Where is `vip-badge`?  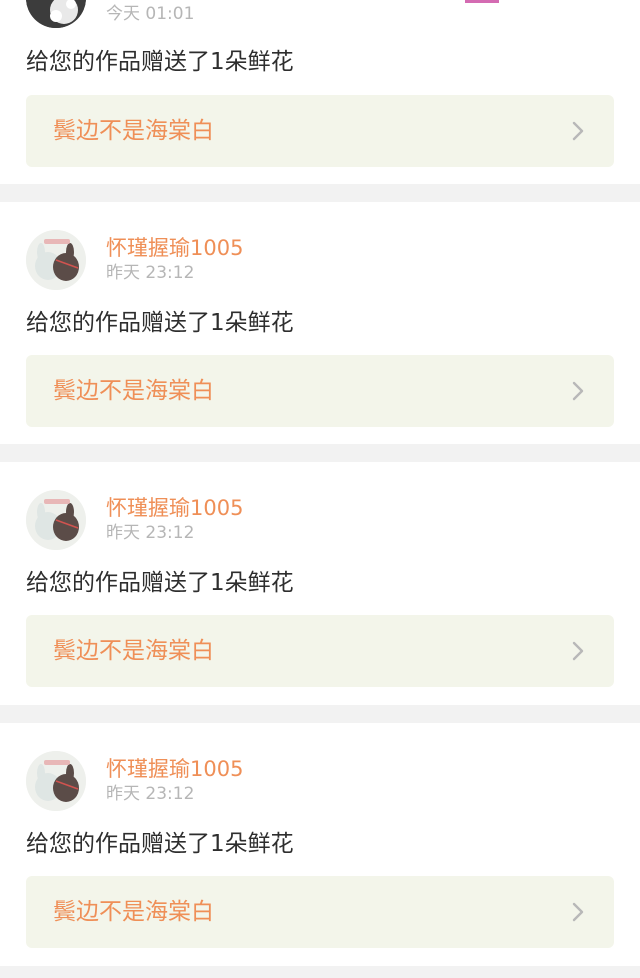 vip-badge is located at coordinates (482, 1).